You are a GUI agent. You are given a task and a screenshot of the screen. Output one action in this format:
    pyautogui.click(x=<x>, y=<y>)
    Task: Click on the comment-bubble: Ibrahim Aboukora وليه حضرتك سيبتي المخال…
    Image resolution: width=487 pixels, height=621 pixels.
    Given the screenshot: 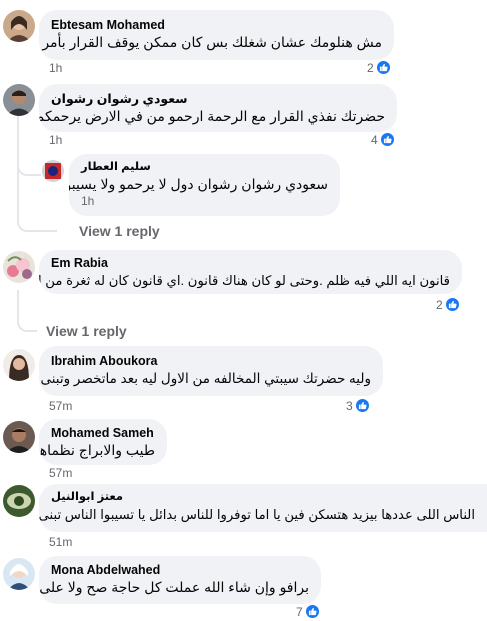 What is the action you would take?
    pyautogui.click(x=211, y=371)
    